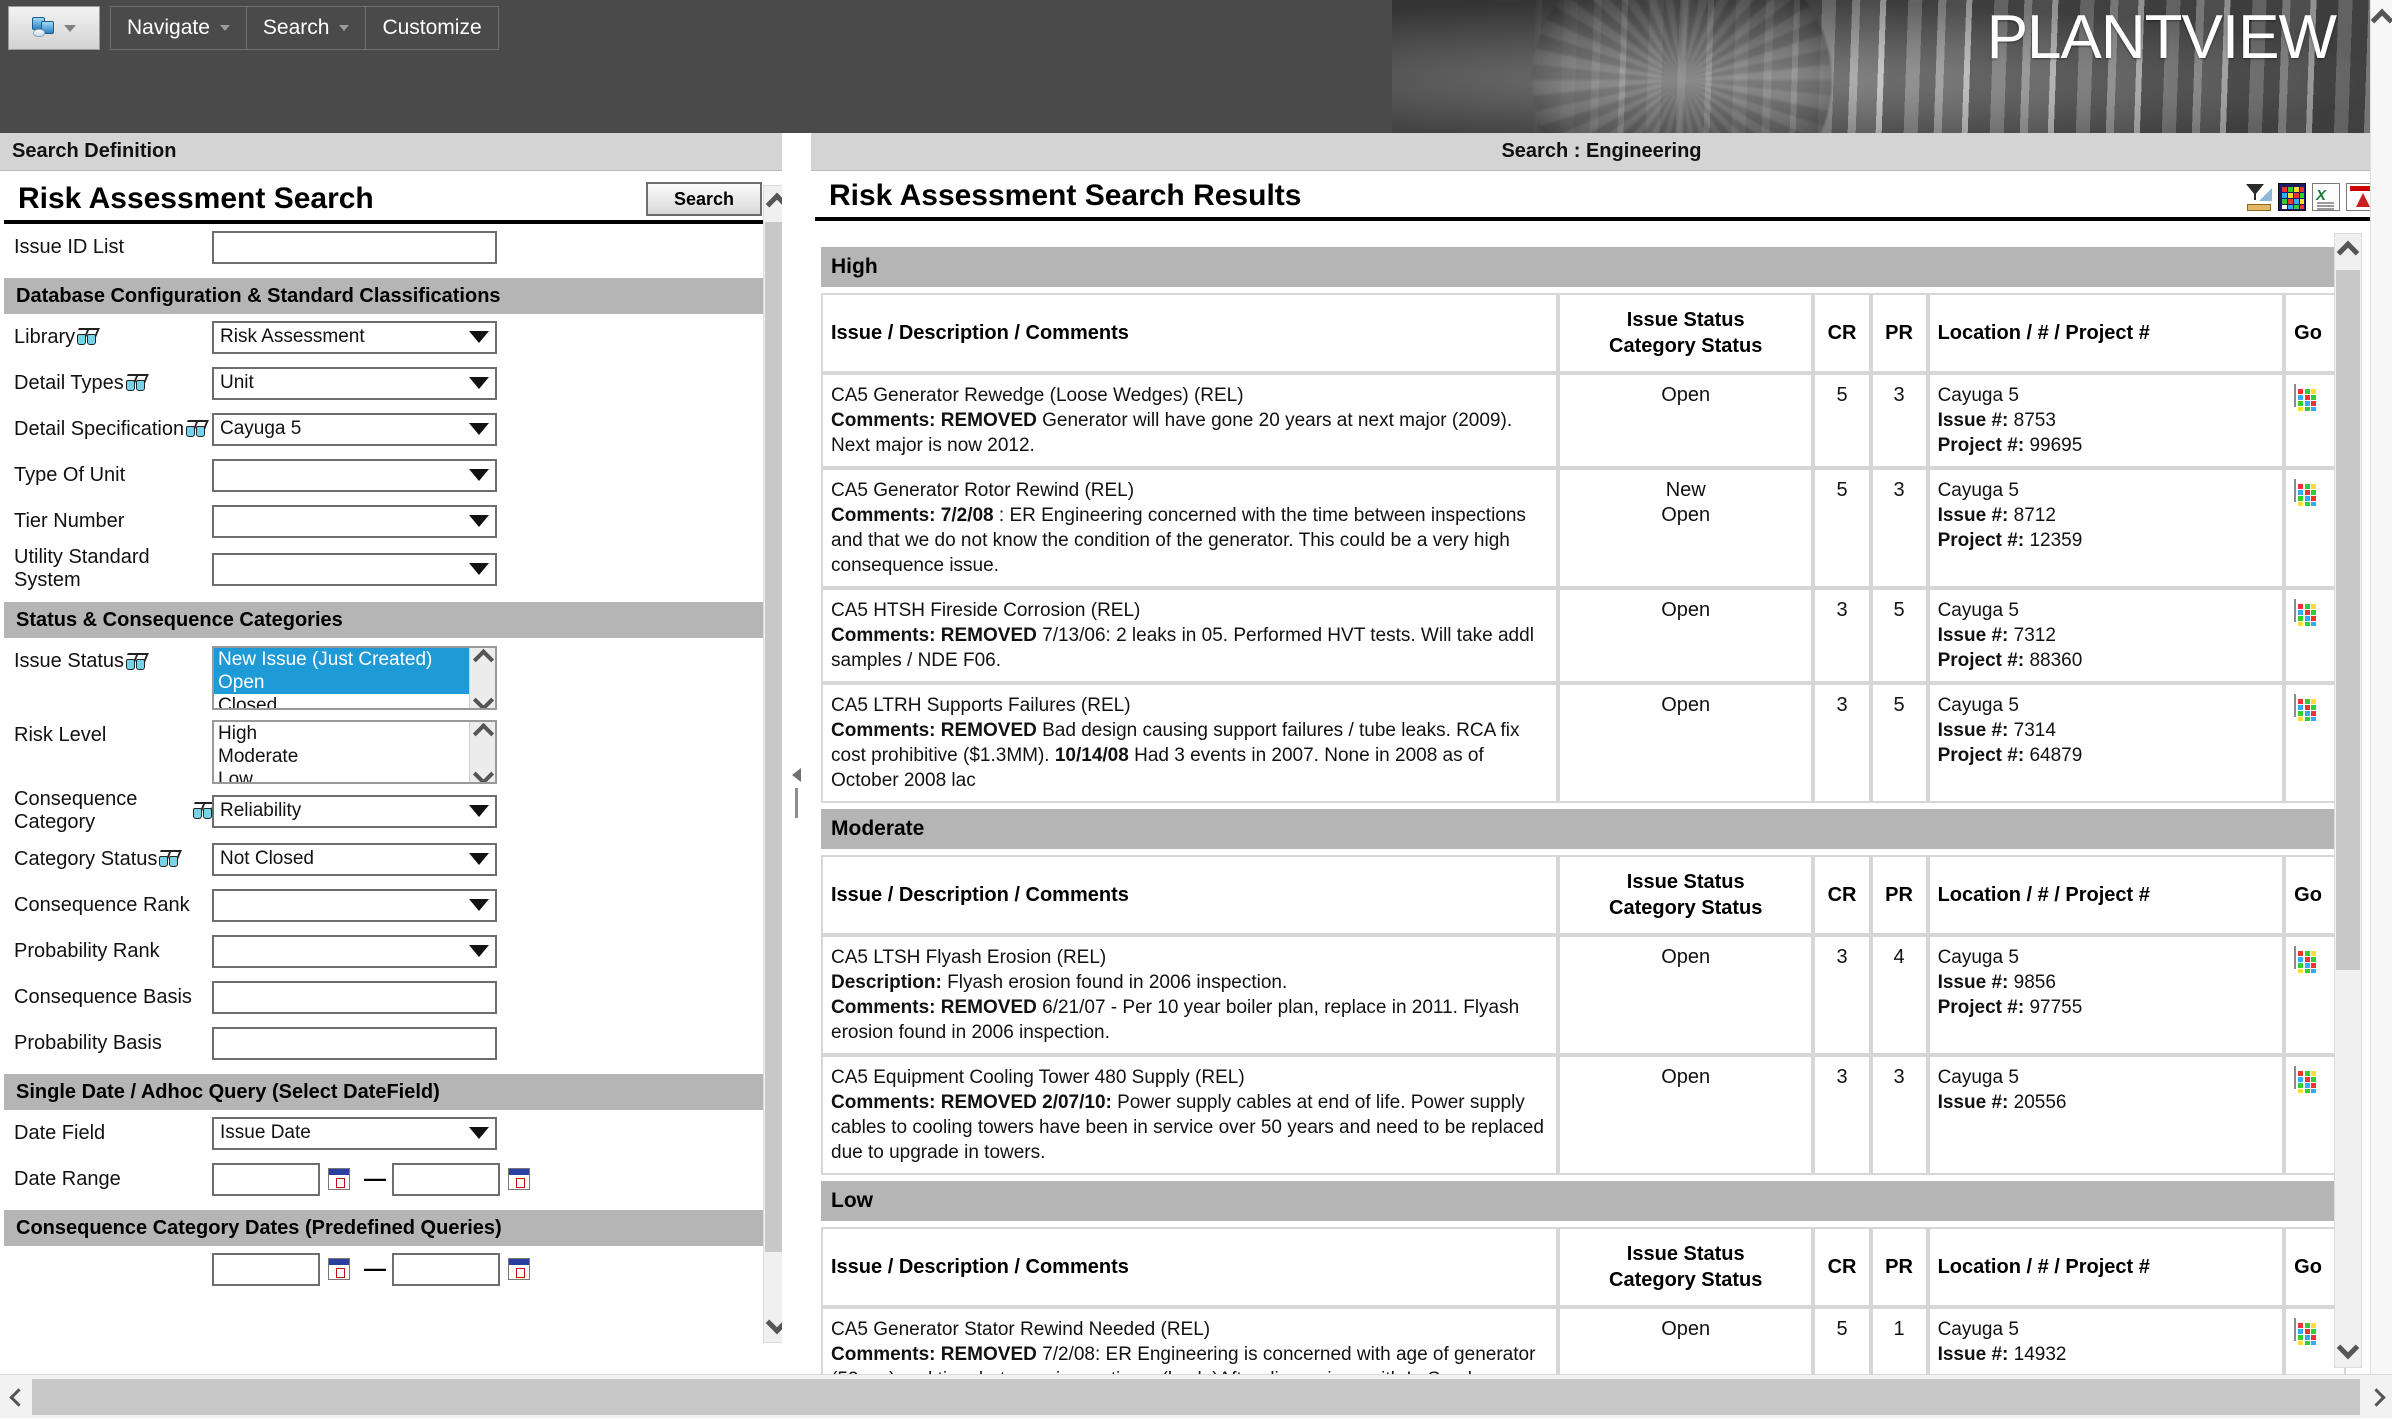  Describe the element at coordinates (404, 152) in the screenshot. I see `search-definition-caption: Search Definition` at that location.